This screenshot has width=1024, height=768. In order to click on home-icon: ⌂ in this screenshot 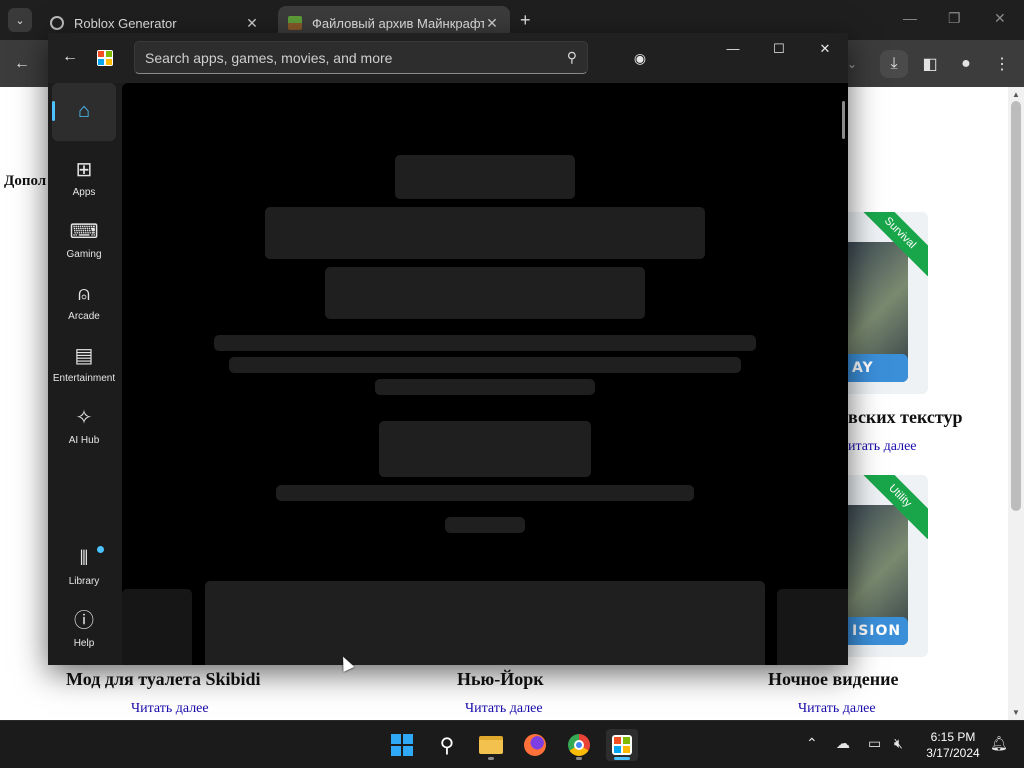, I will do `click(84, 111)`.